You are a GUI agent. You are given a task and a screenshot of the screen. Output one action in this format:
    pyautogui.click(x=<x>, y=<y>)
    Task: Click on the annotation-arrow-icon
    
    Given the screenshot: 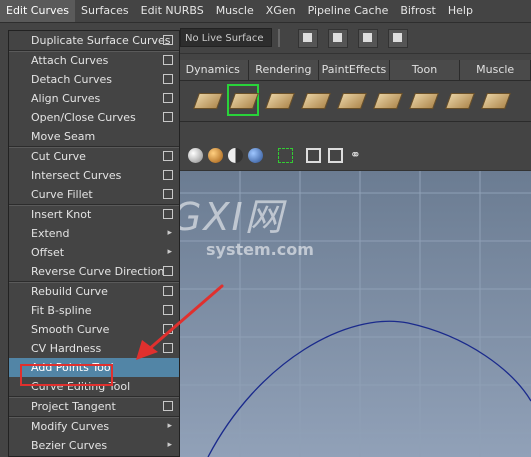 What is the action you would take?
    pyautogui.click(x=180, y=322)
    